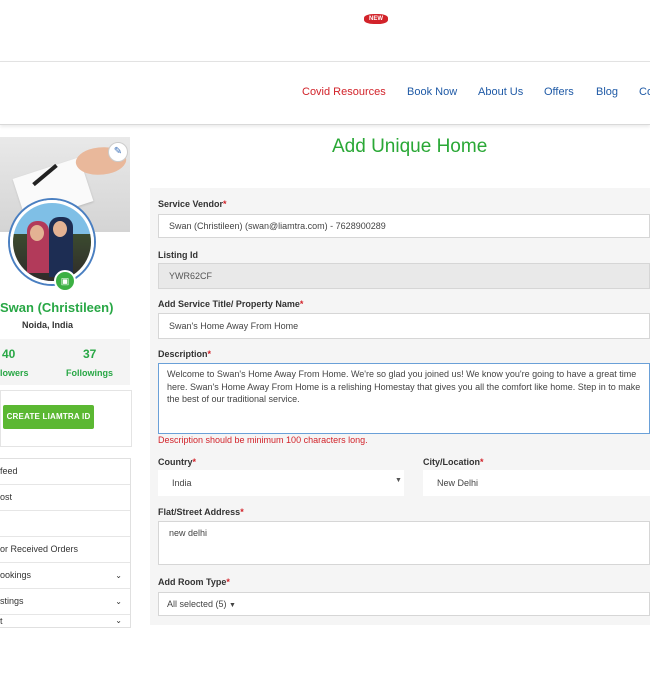 The width and height of the screenshot is (650, 685). Describe the element at coordinates (192, 204) in the screenshot. I see `vendor-label: Service Vendor*` at that location.